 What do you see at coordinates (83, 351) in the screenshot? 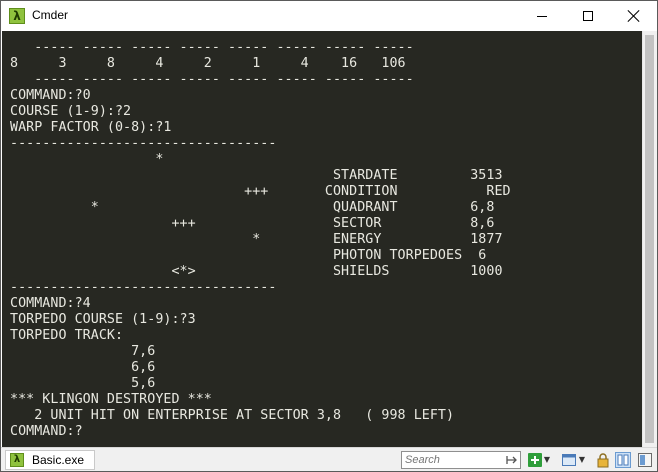
I see `console-line: 7,6` at bounding box center [83, 351].